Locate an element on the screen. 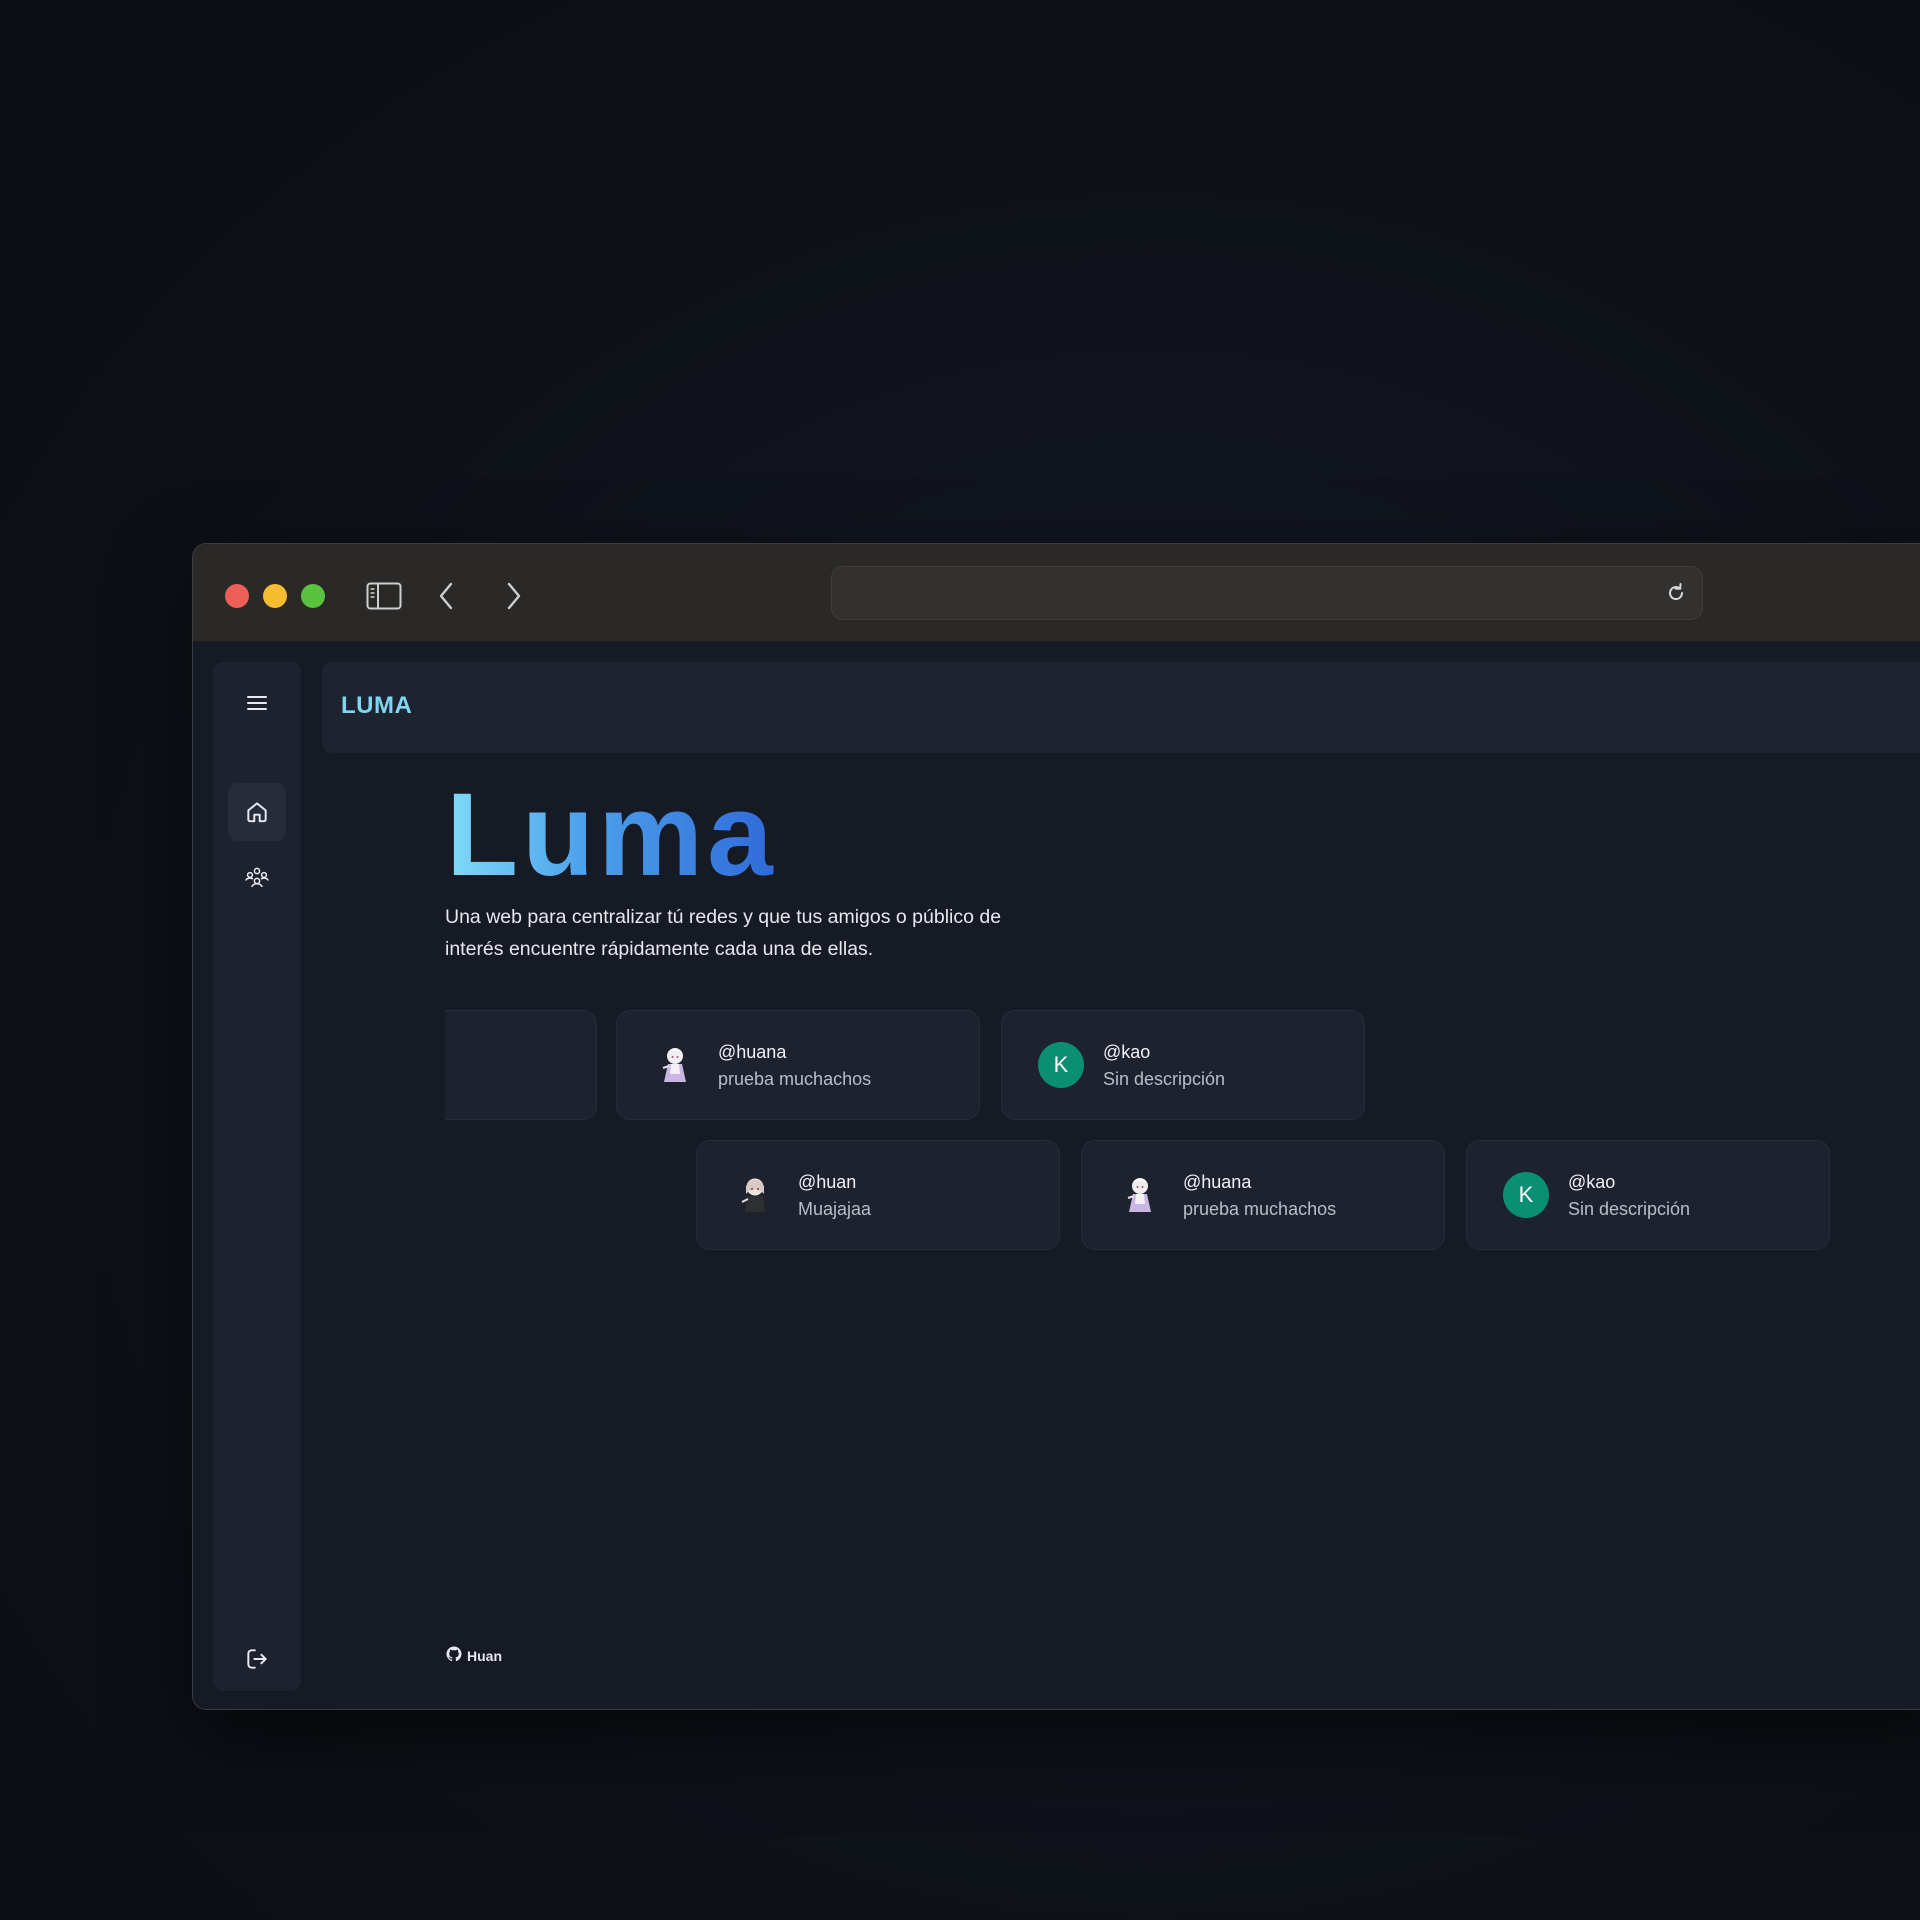 Image resolution: width=1920 pixels, height=1920 pixels. github-link: Huan is located at coordinates (474, 1655).